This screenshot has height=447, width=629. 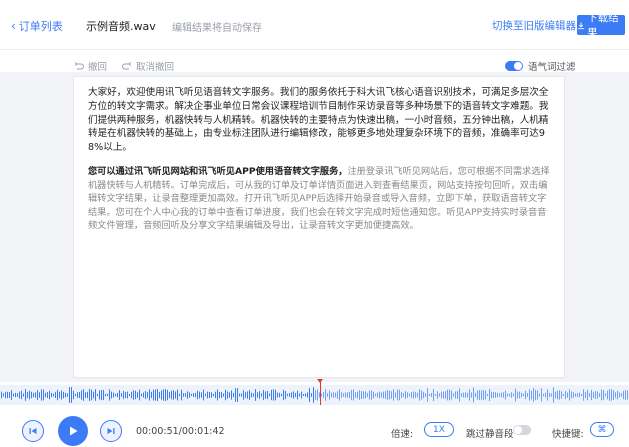 What do you see at coordinates (320, 392) in the screenshot?
I see `playhead-line` at bounding box center [320, 392].